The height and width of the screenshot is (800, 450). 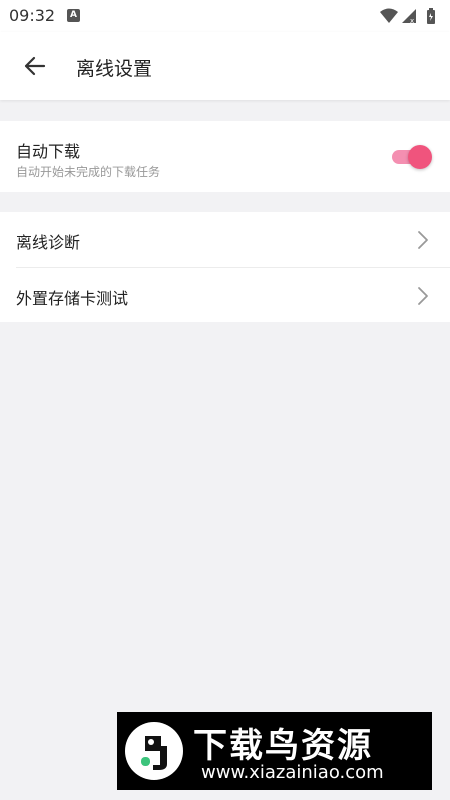 I want to click on signal-icon: x, so click(x=409, y=17).